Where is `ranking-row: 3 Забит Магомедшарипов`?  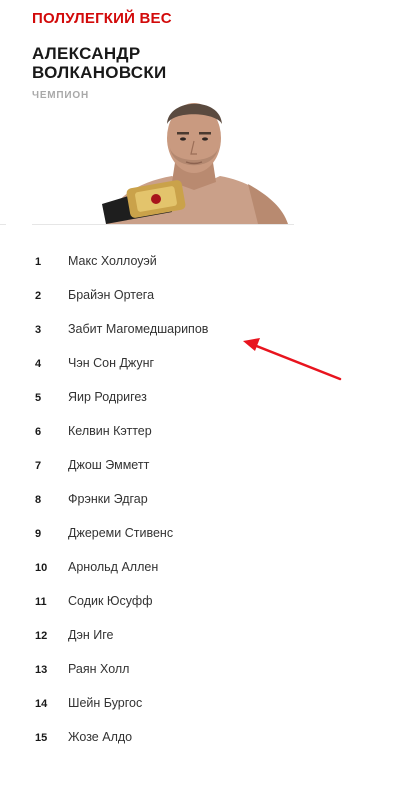
ranking-row: 3 Забит Магомедшарипов is located at coordinates (201, 332).